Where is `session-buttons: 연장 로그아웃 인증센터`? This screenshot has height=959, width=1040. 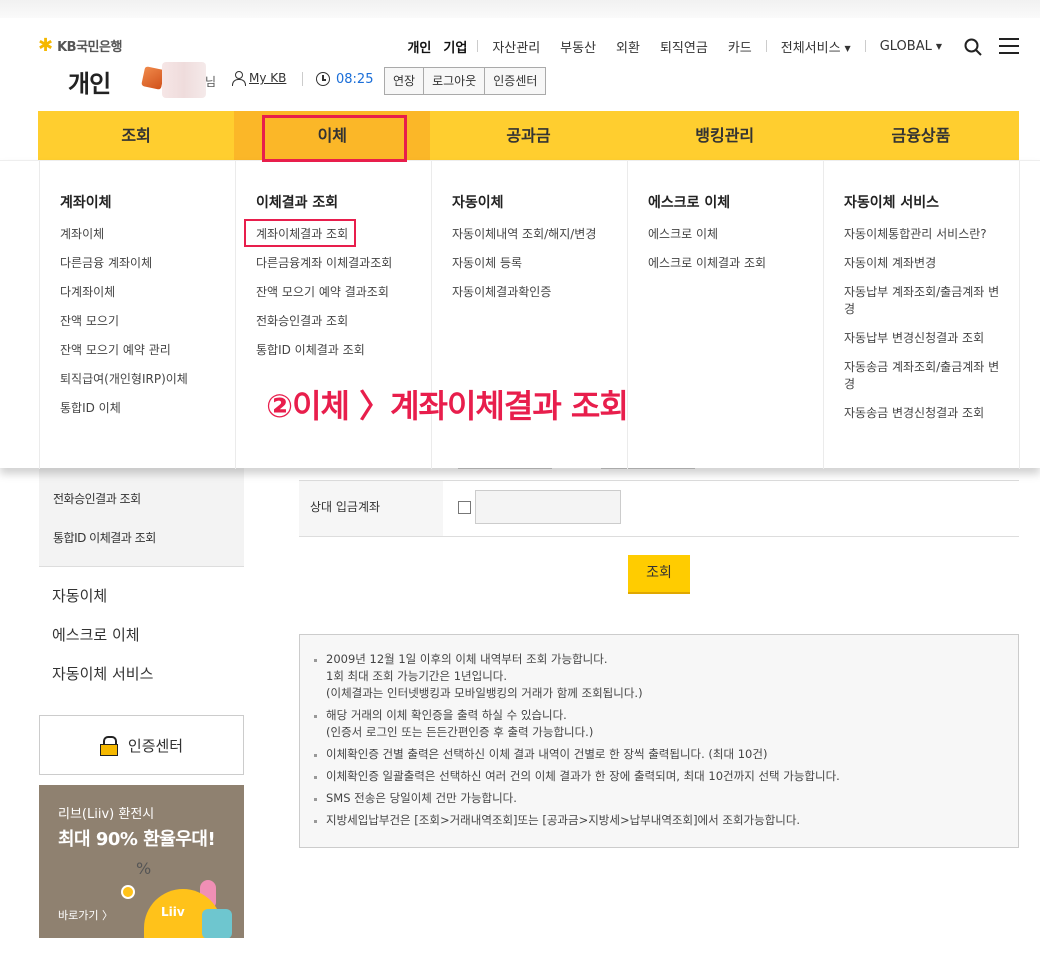 session-buttons: 연장 로그아웃 인증센터 is located at coordinates (465, 81).